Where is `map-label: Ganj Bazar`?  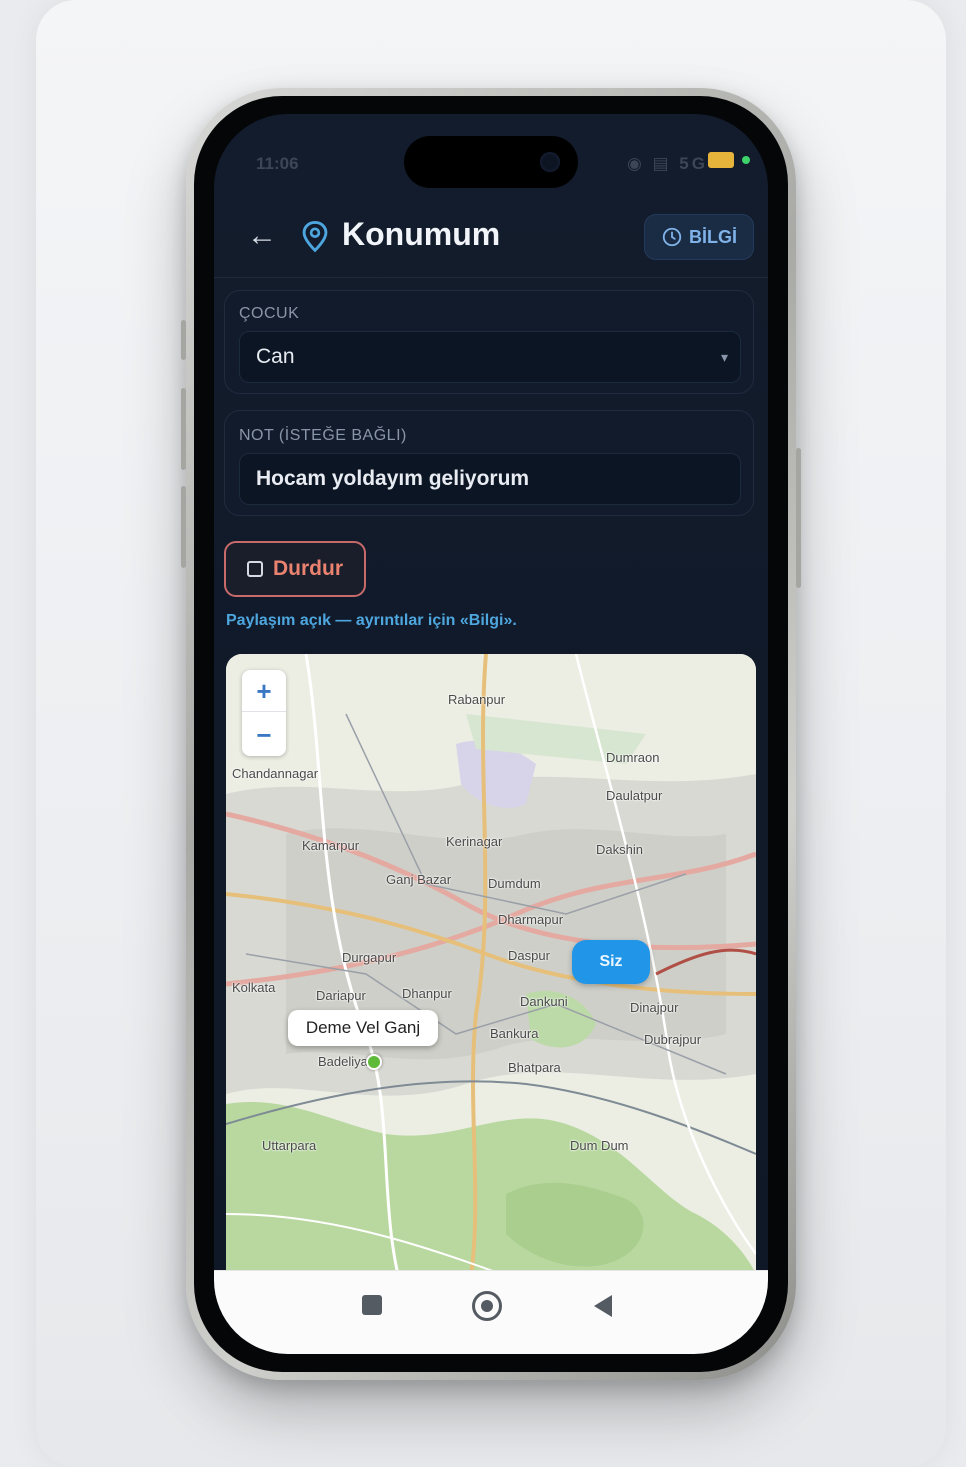 map-label: Ganj Bazar is located at coordinates (419, 879).